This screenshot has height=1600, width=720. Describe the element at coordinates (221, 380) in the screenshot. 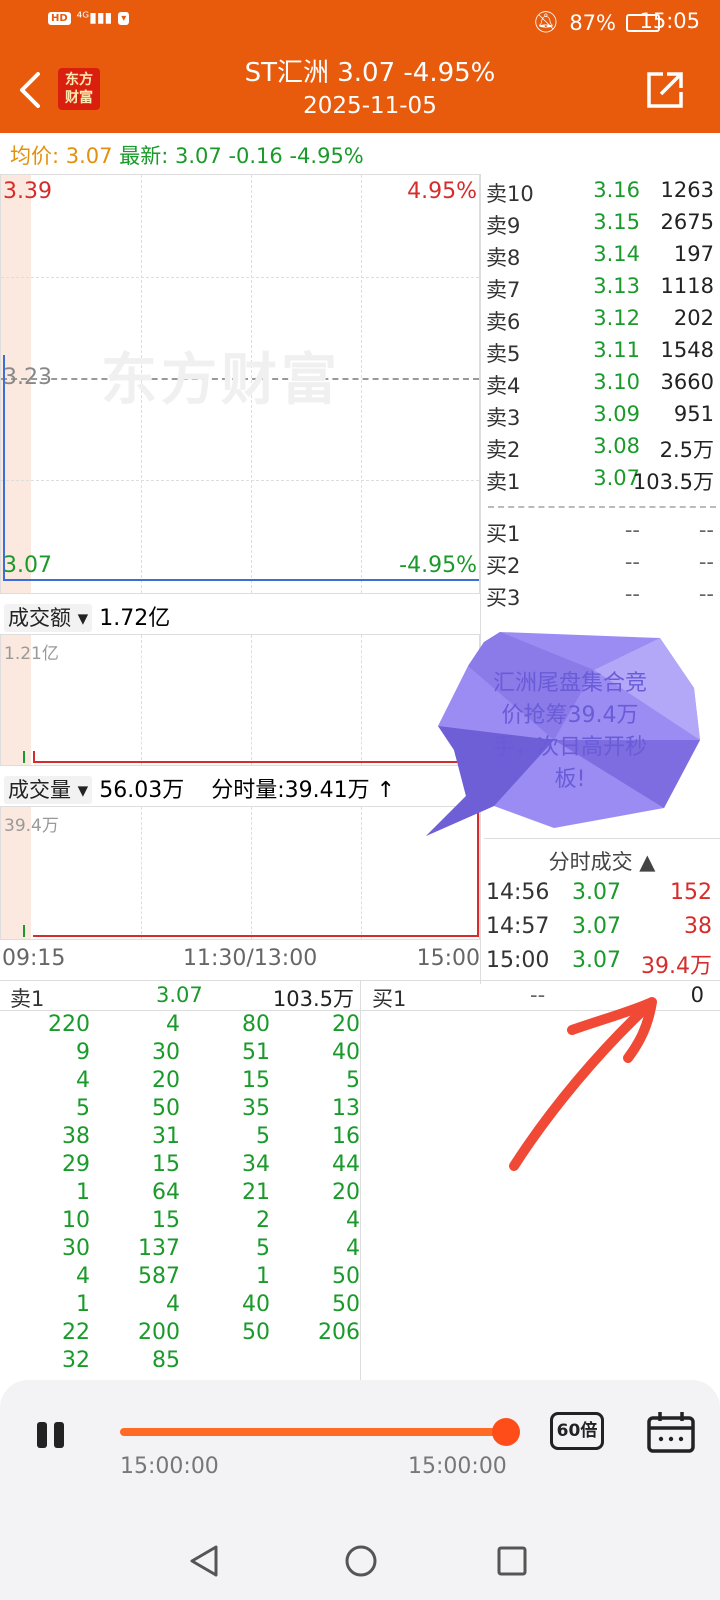

I see `watermark: 东方财富` at that location.